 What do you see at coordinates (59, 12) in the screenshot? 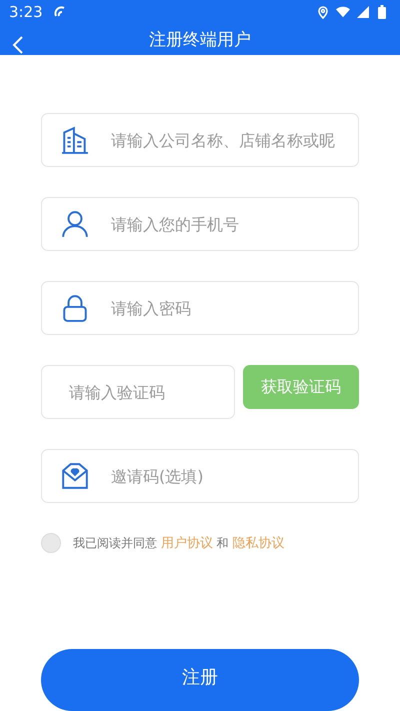
I see `sync-icon` at bounding box center [59, 12].